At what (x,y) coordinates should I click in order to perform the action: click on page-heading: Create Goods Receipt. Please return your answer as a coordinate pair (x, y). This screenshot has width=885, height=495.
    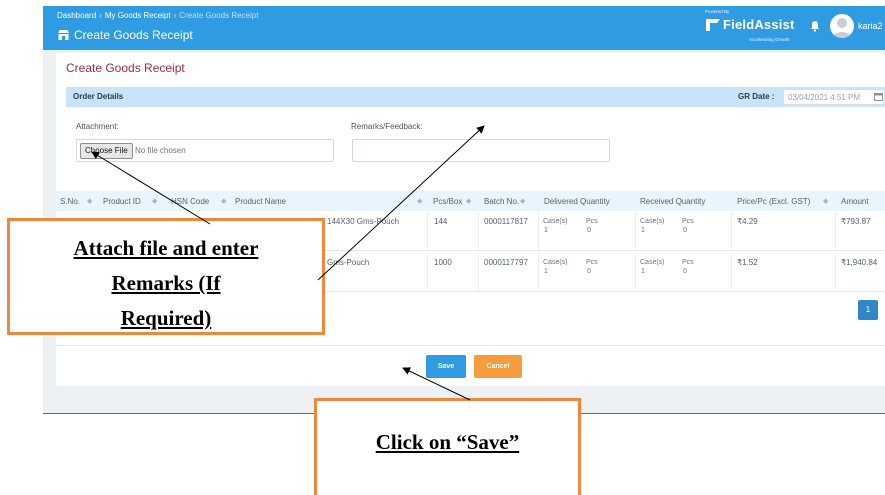
    Looking at the image, I should click on (125, 35).